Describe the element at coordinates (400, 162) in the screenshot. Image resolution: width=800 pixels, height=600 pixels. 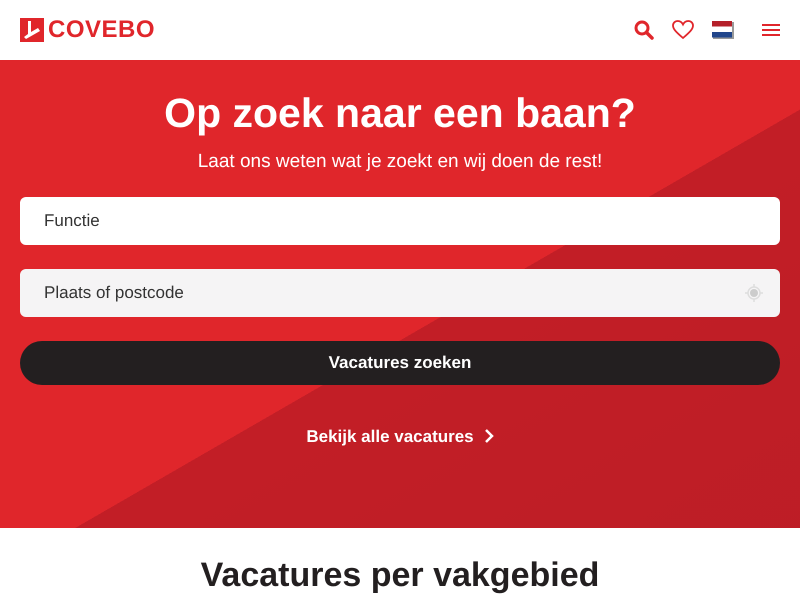
I see `hero-subtitle: Laat ons weten wat je zoekt en wij doen de rest!` at that location.